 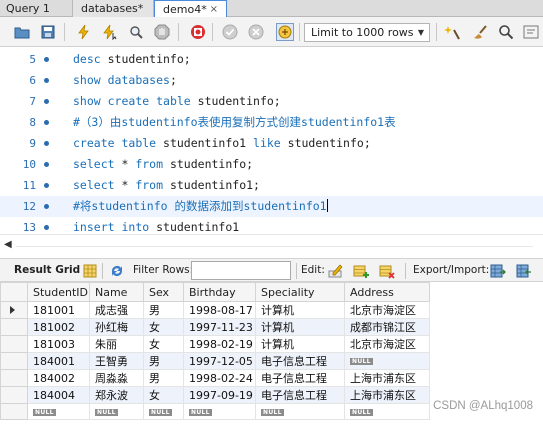 What do you see at coordinates (256, 32) in the screenshot?
I see `rollback-icon` at bounding box center [256, 32].